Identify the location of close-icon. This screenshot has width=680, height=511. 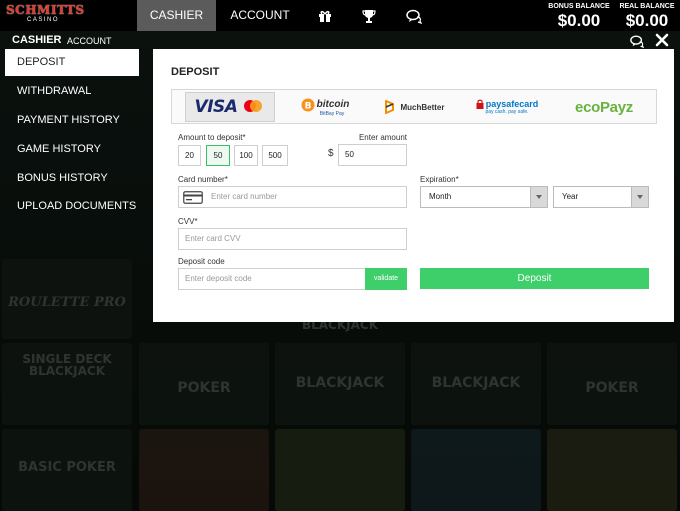
(662, 40).